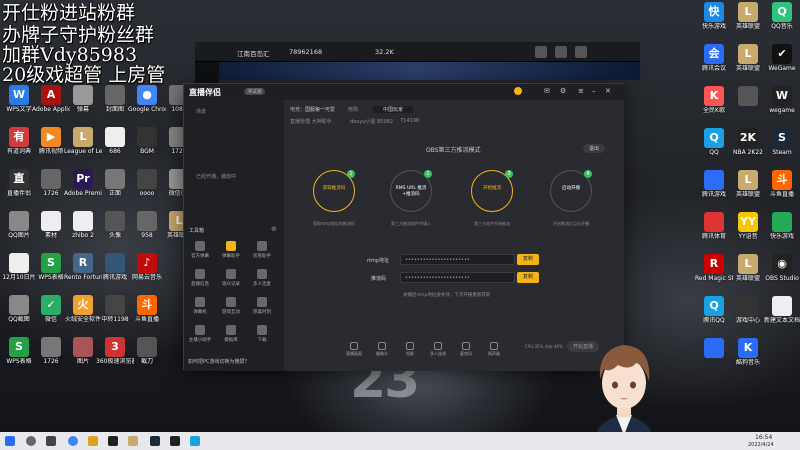  I want to click on desktop-shortcut: 新建文本文档, so click(781, 313).